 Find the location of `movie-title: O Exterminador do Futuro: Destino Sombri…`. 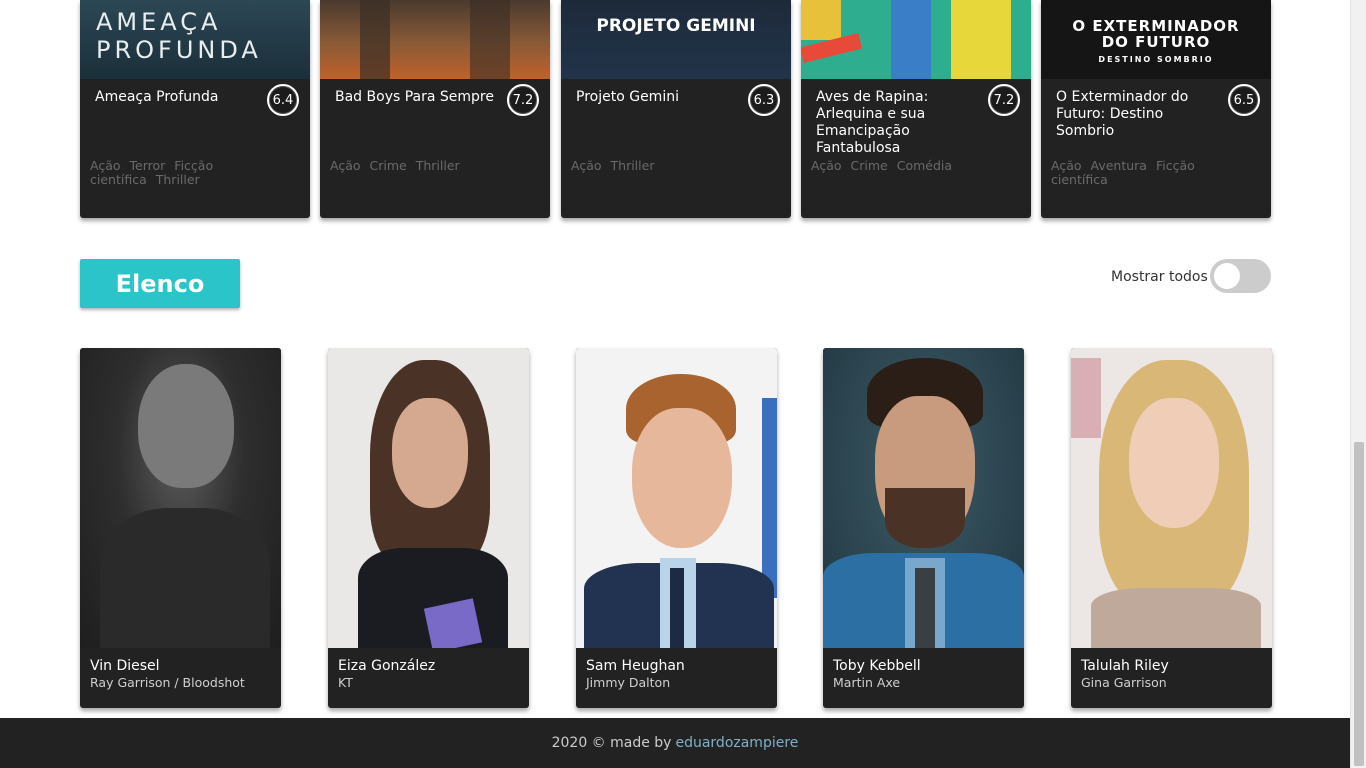

movie-title: O Exterminador do Futuro: Destino Sombri… is located at coordinates (1122, 114).